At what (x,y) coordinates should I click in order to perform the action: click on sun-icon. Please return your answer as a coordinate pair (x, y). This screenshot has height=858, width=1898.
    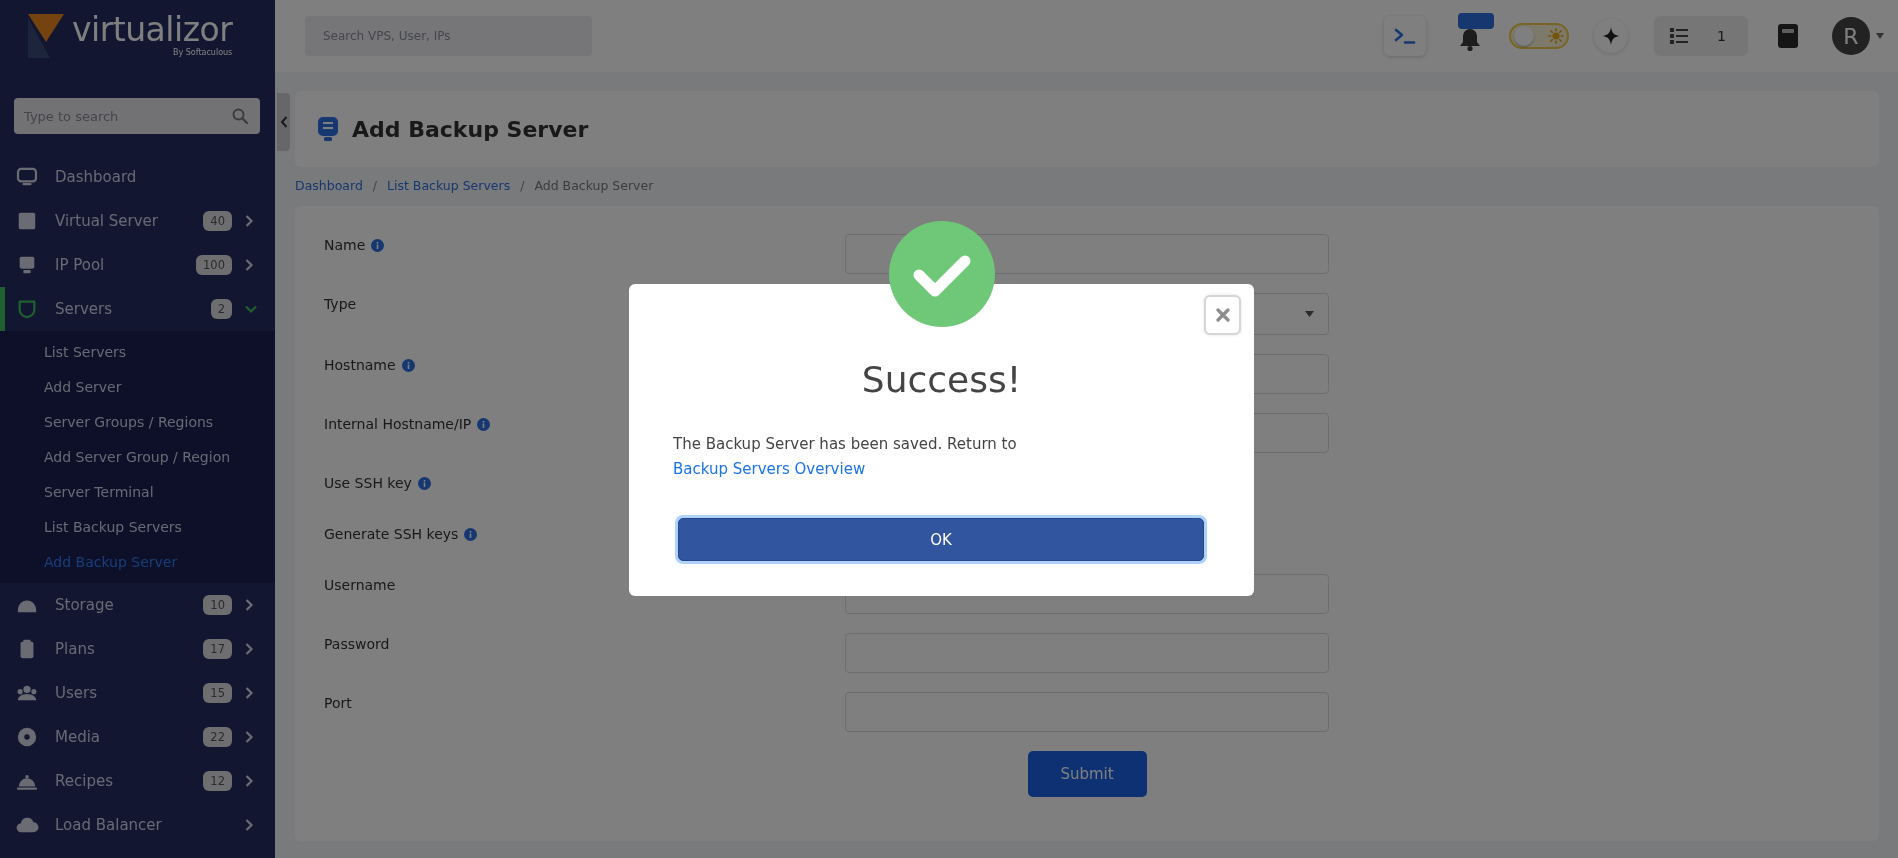
    Looking at the image, I should click on (1556, 36).